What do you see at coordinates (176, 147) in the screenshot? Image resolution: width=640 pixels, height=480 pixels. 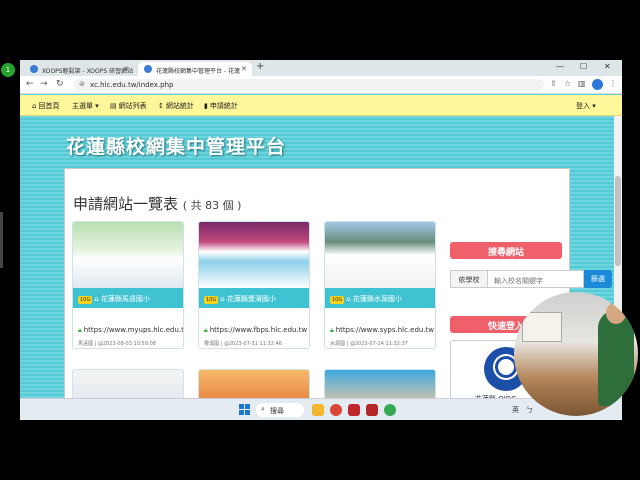 I see `site-title: 花蓮縣校網集中管理平台` at bounding box center [176, 147].